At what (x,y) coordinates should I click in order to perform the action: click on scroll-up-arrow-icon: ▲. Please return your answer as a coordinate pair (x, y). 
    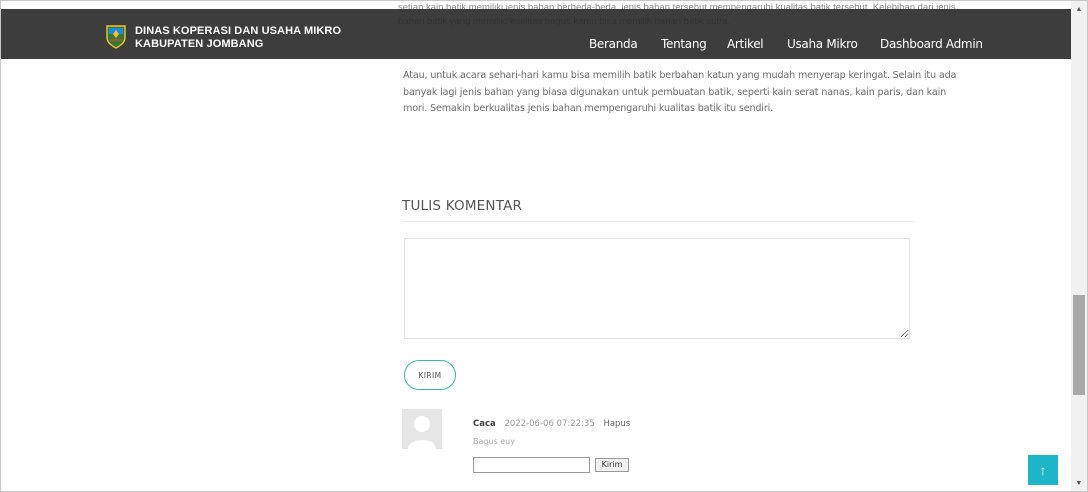
    Looking at the image, I should click on (1079, 10).